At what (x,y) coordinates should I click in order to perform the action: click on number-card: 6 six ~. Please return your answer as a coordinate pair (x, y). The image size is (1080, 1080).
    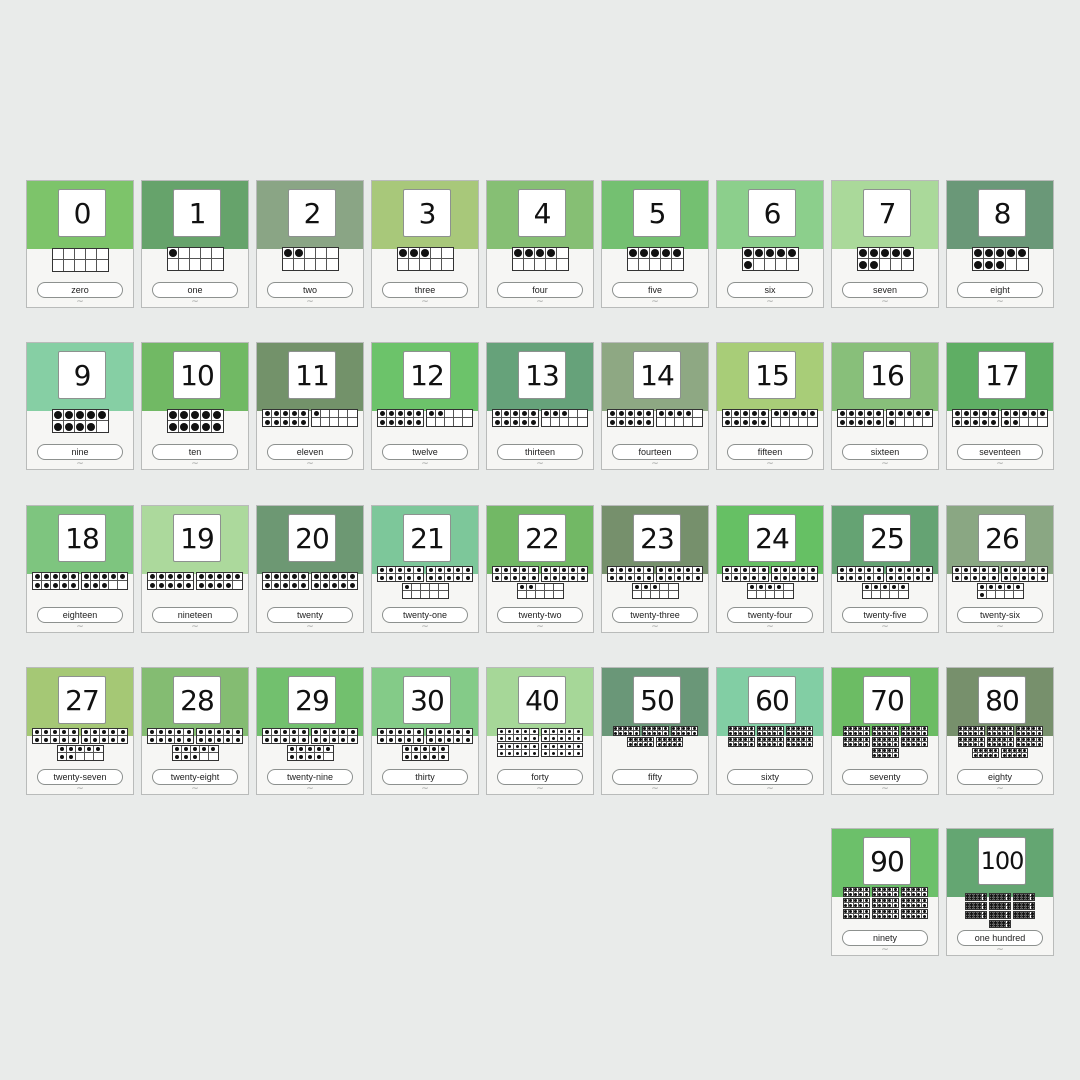
    Looking at the image, I should click on (770, 244).